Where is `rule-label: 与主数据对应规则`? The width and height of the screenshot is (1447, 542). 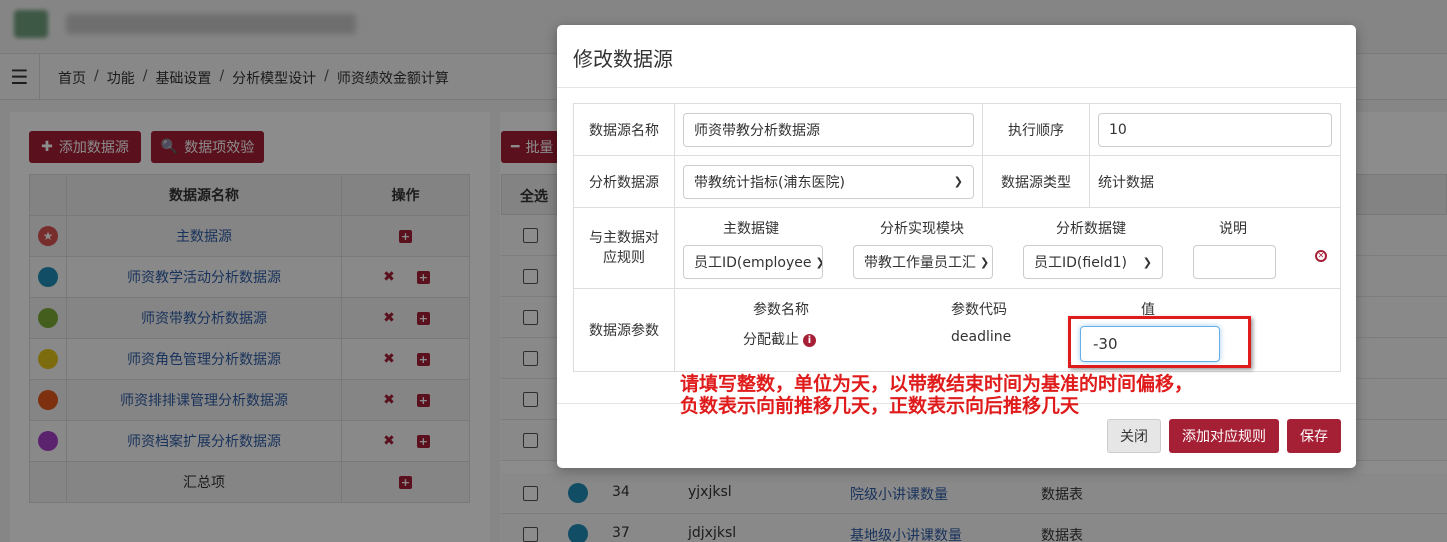 rule-label: 与主数据对应规则 is located at coordinates (624, 248).